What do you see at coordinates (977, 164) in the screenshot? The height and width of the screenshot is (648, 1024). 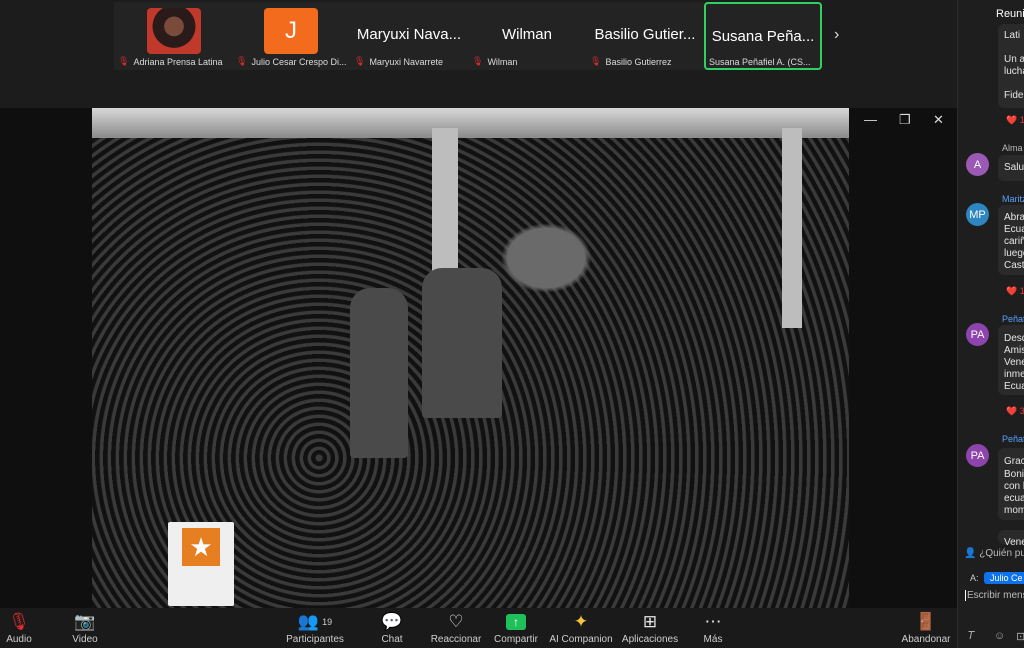 I see `sender-avatar: A` at bounding box center [977, 164].